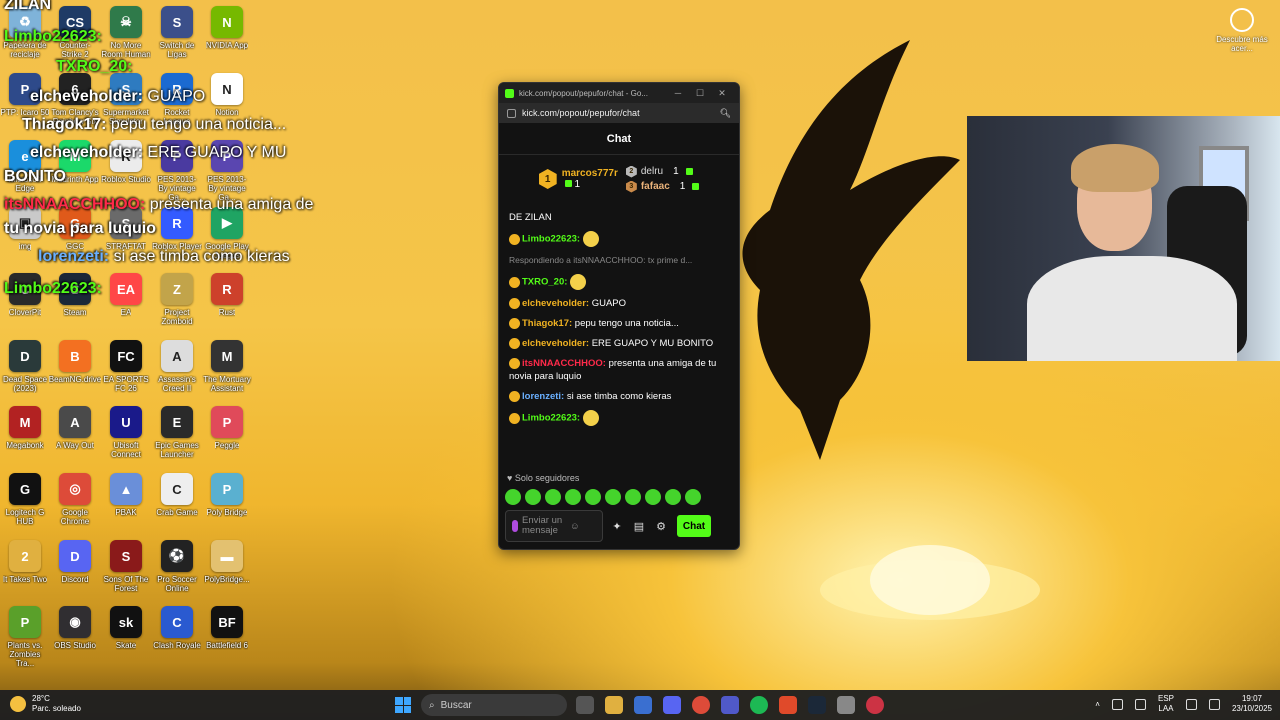 The height and width of the screenshot is (720, 1280). I want to click on send-chat-button: Chat, so click(694, 526).